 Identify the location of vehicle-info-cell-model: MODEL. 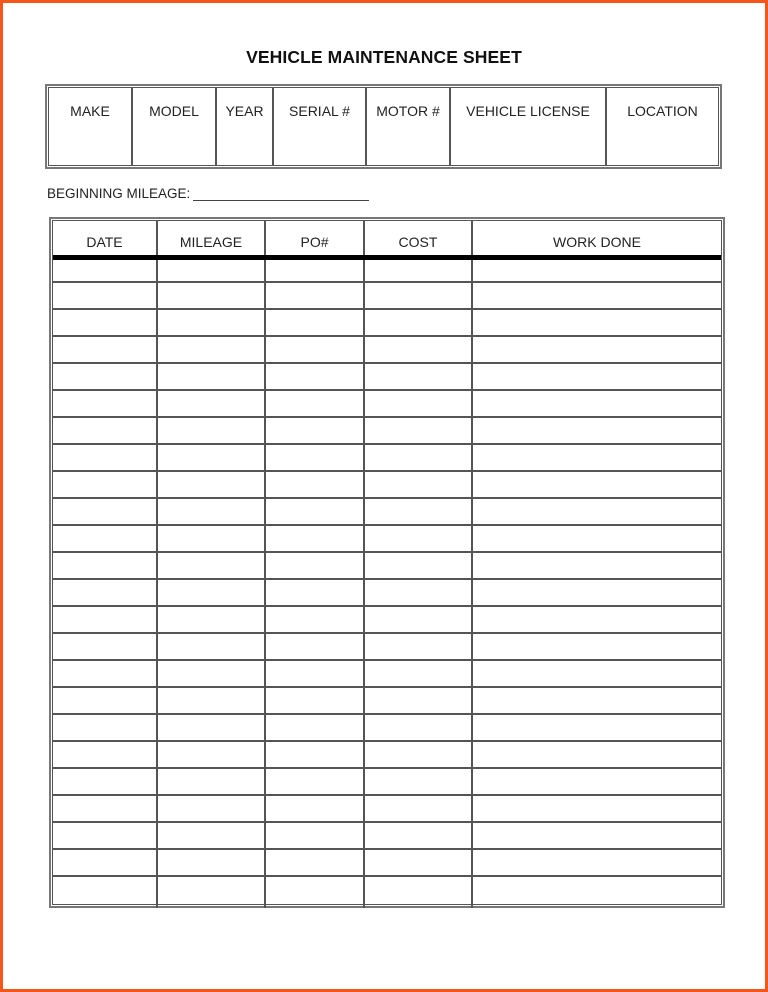
(175, 126).